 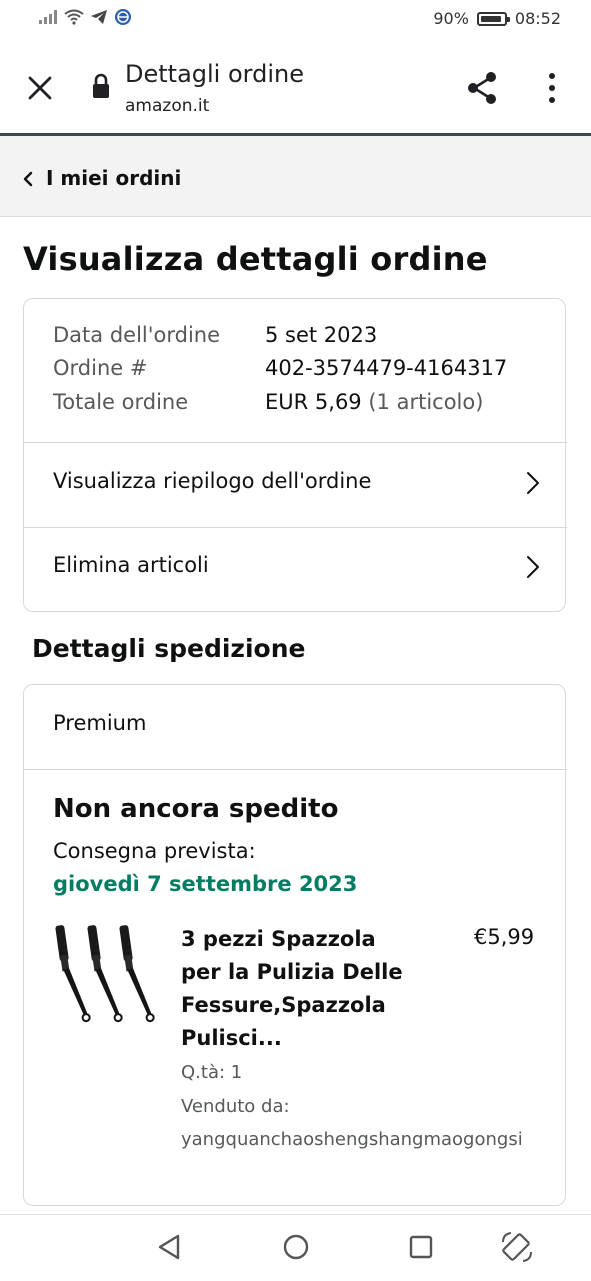 I want to click on browser-toolbar, so click(x=295, y=88).